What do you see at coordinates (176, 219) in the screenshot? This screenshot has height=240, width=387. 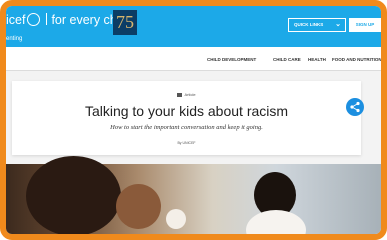 I see `photo-highlight` at bounding box center [176, 219].